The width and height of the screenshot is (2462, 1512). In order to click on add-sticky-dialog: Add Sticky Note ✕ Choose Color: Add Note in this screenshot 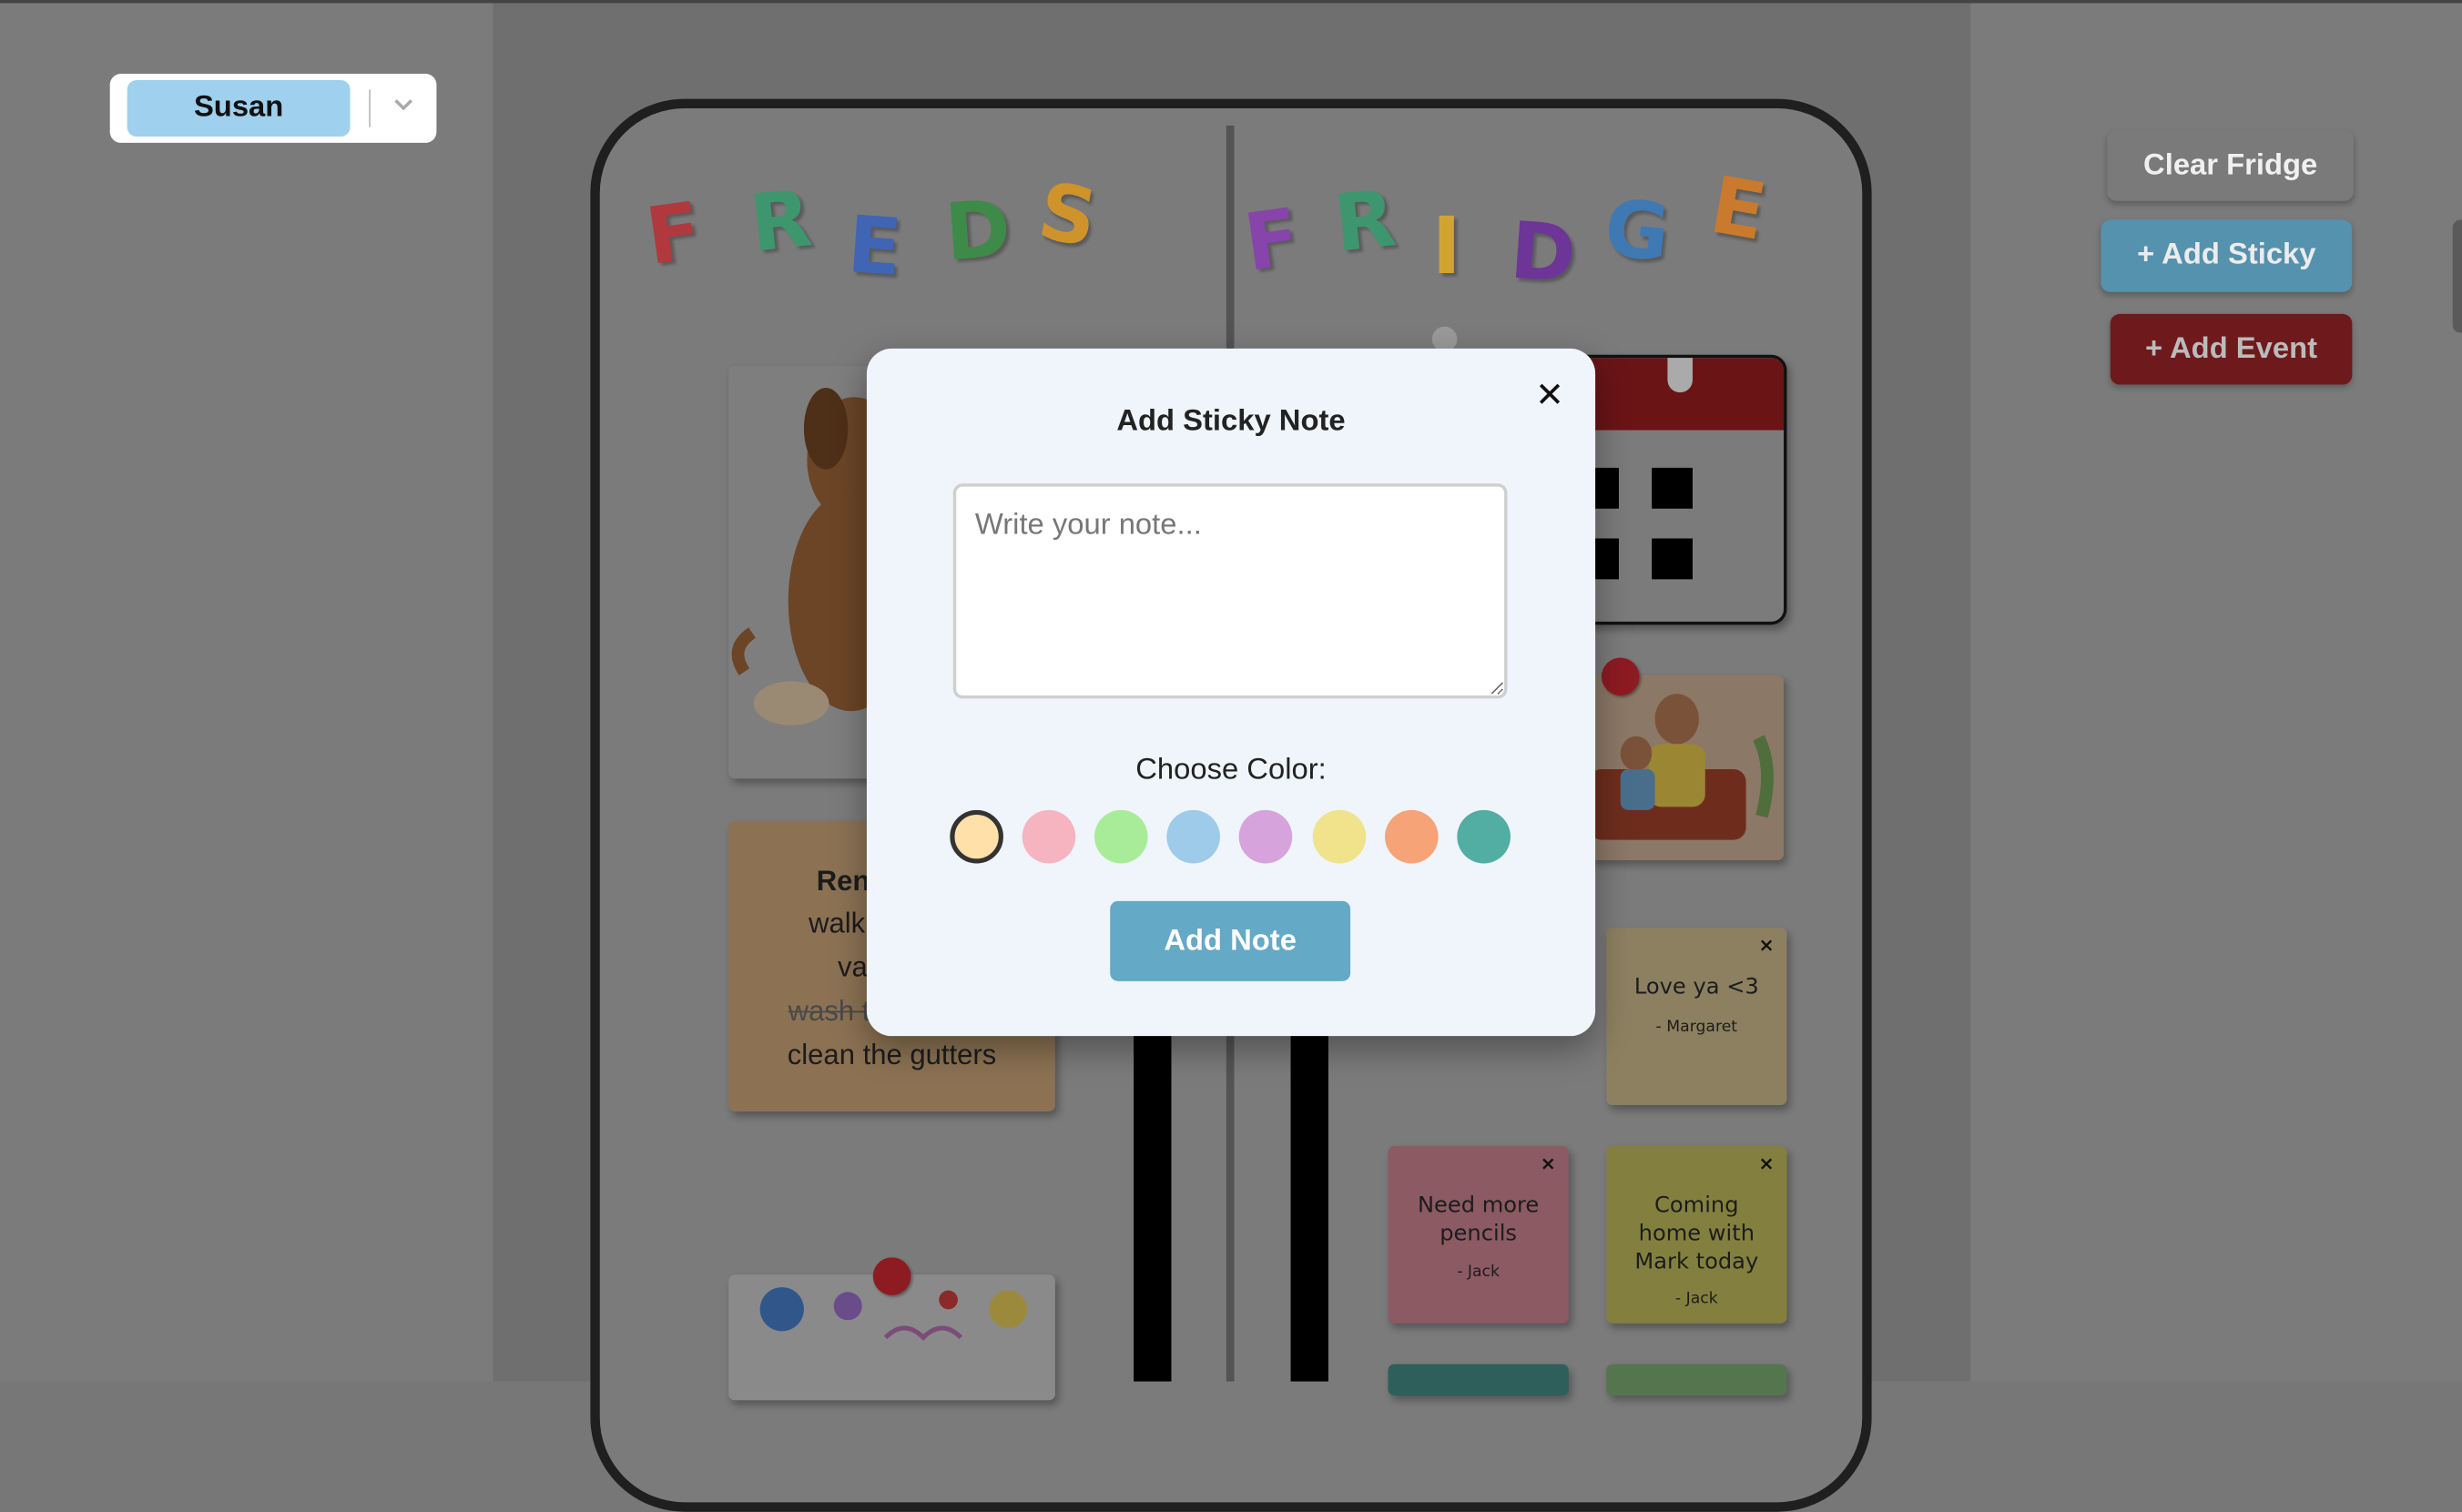, I will do `click(1231, 692)`.